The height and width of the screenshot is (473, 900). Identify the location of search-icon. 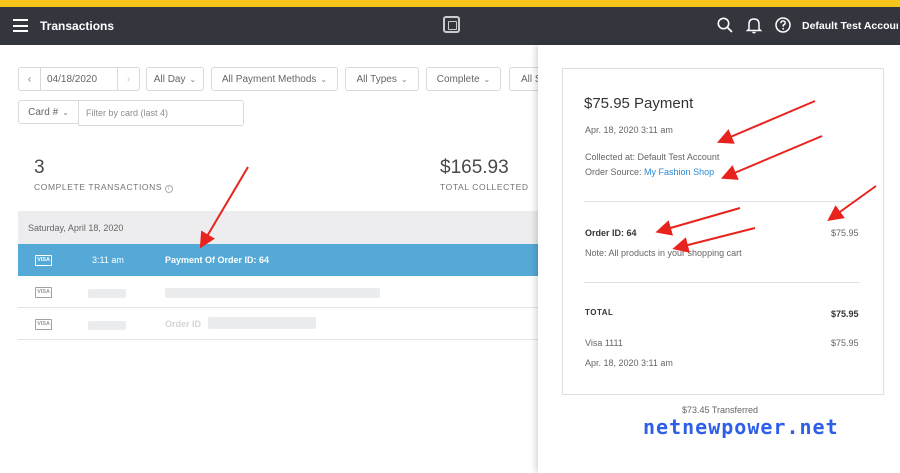
(725, 25).